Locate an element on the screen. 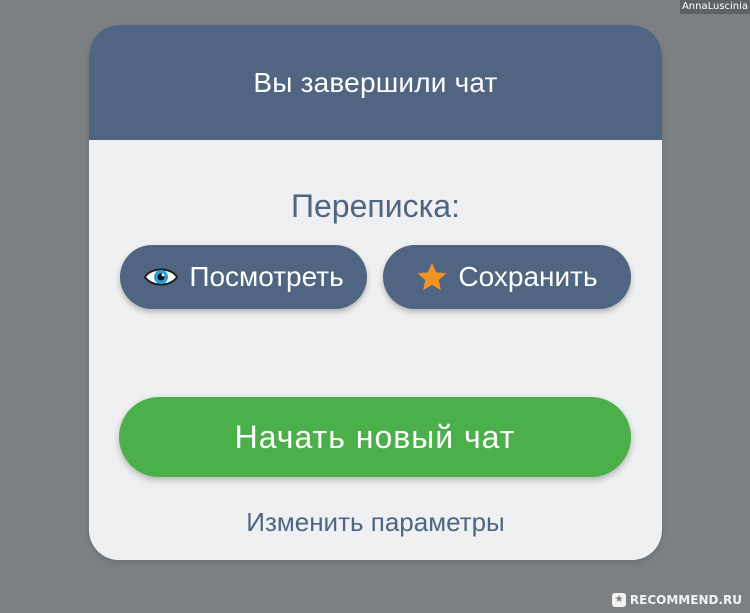 The width and height of the screenshot is (750, 613). watermark-site-text: RECOMMEND.RU is located at coordinates (685, 600).